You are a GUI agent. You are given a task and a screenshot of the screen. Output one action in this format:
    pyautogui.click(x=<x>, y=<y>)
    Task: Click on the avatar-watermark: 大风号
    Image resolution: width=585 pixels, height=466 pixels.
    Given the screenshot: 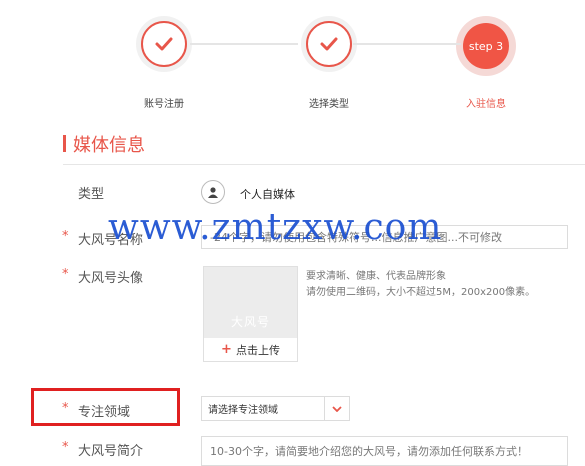 What is the action you would take?
    pyautogui.click(x=250, y=322)
    